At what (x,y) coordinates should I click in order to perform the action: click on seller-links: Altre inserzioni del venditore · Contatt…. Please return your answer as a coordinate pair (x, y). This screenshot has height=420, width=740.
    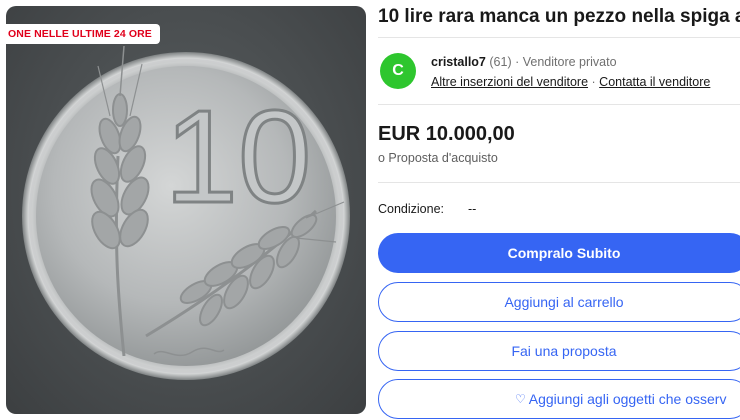
    Looking at the image, I should click on (570, 82).